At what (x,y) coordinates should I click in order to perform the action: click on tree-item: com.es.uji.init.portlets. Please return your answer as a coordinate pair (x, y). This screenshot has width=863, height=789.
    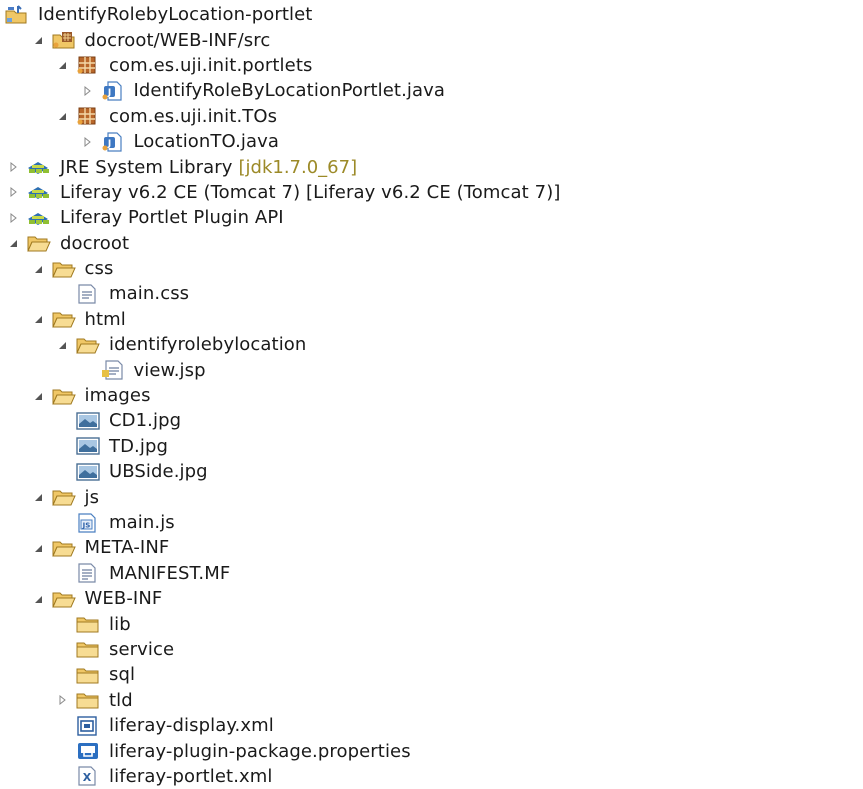
    Looking at the image, I should click on (431, 65).